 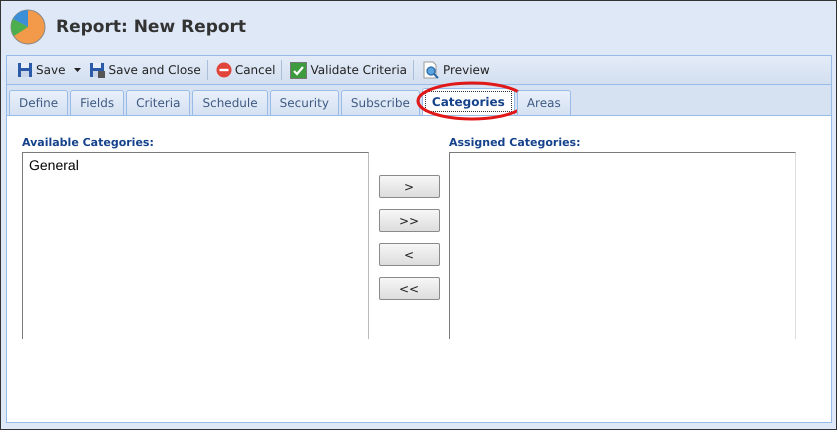 What do you see at coordinates (230, 102) in the screenshot?
I see `tab: Schedule` at bounding box center [230, 102].